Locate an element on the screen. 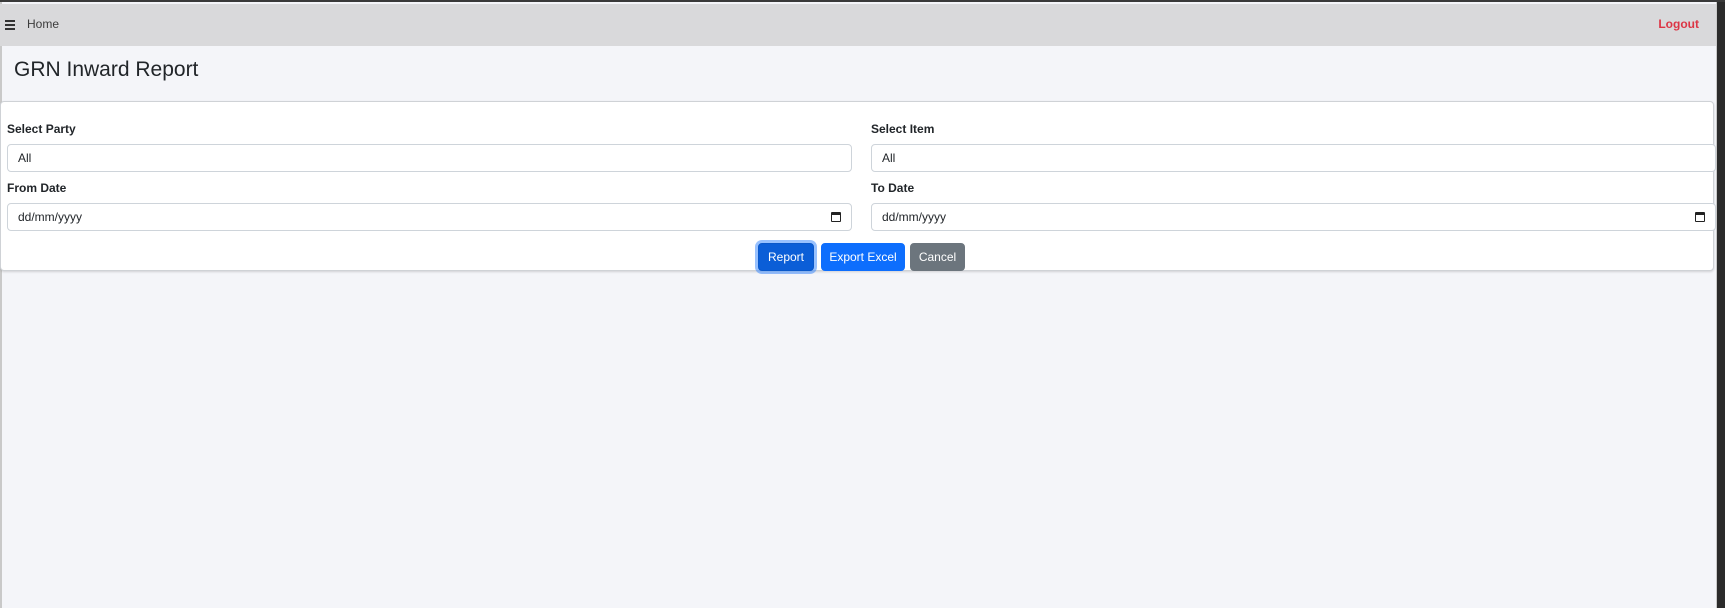 Image resolution: width=1725 pixels, height=608 pixels. to-date-input: dd/mm/yyyy is located at coordinates (1293, 217).